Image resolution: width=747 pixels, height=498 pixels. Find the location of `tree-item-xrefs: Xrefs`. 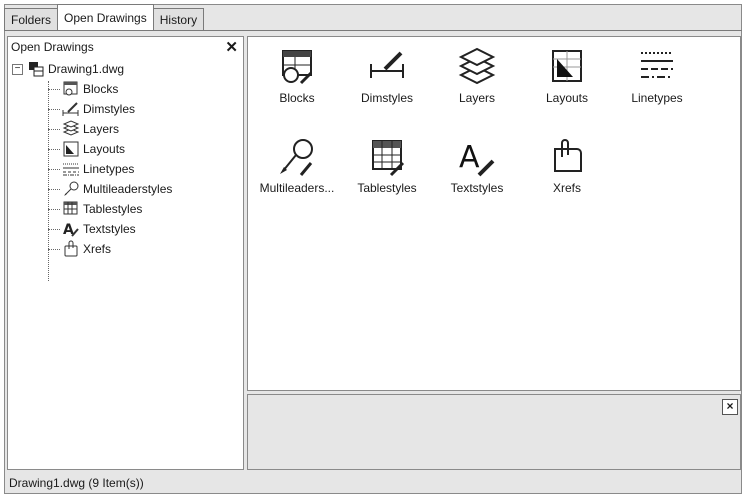

tree-item-xrefs: Xrefs is located at coordinates (79, 249).